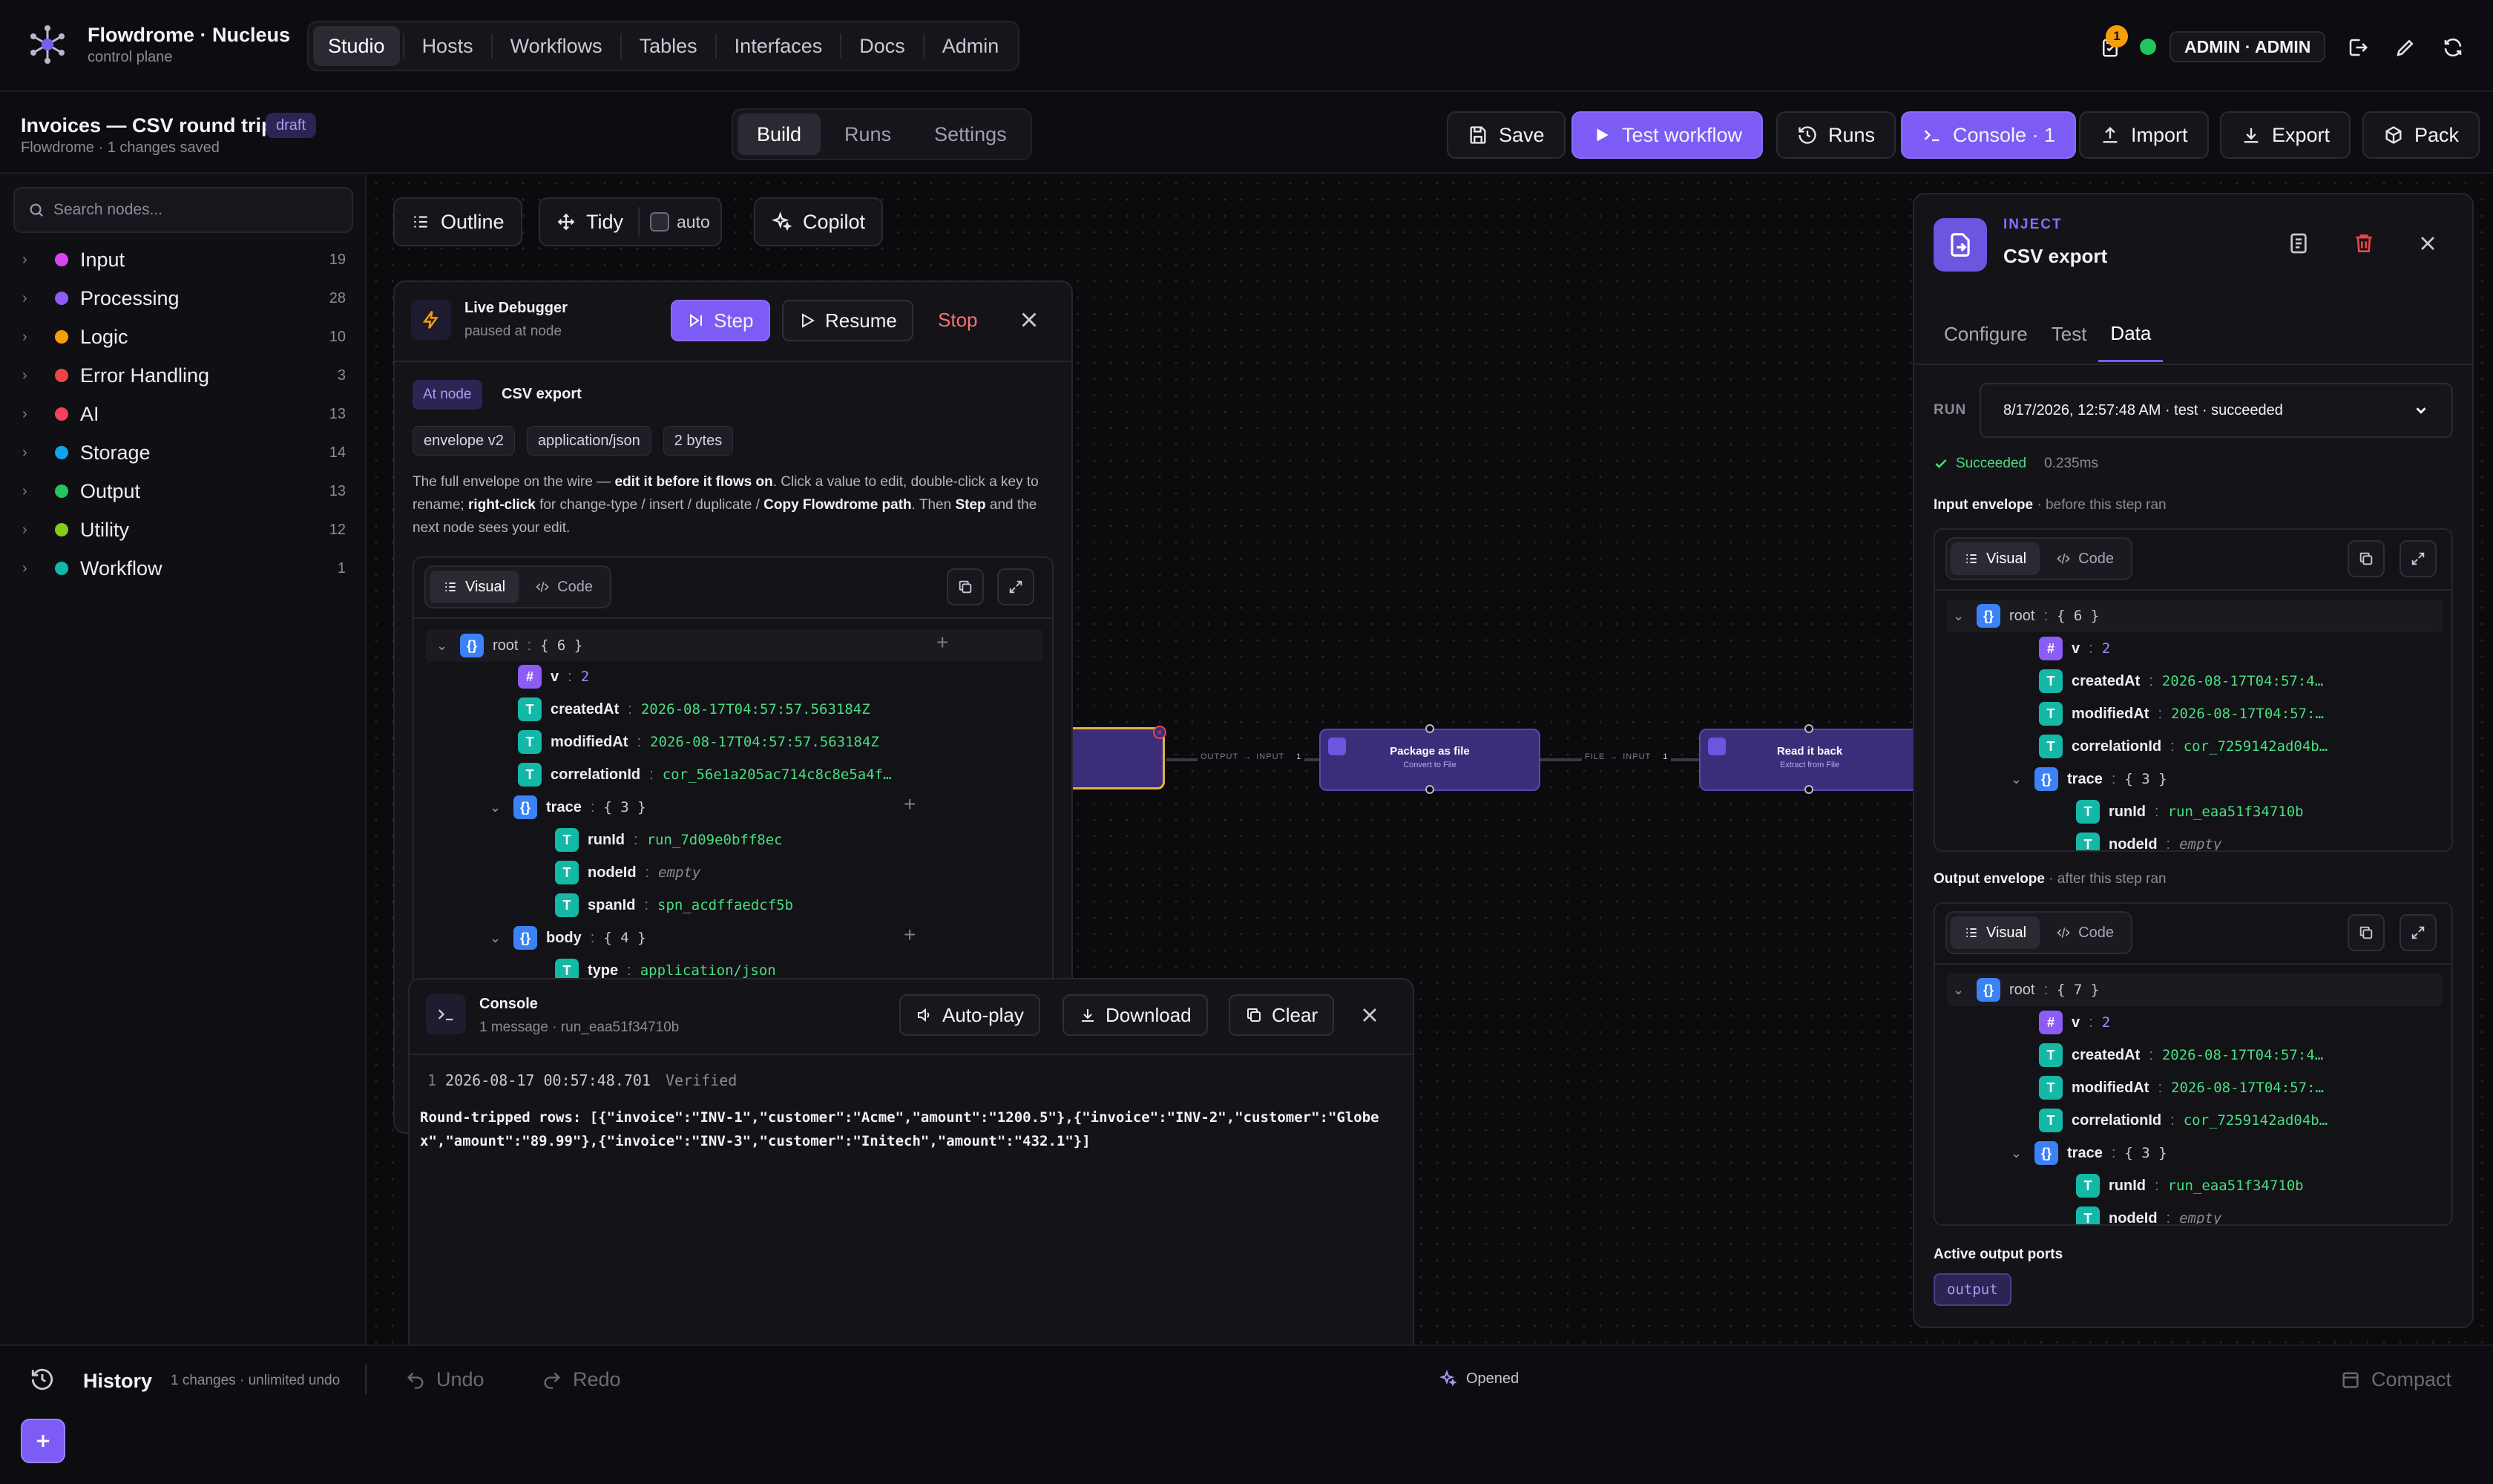 This screenshot has width=2493, height=1484. What do you see at coordinates (2298, 243) in the screenshot?
I see `docs-icon` at bounding box center [2298, 243].